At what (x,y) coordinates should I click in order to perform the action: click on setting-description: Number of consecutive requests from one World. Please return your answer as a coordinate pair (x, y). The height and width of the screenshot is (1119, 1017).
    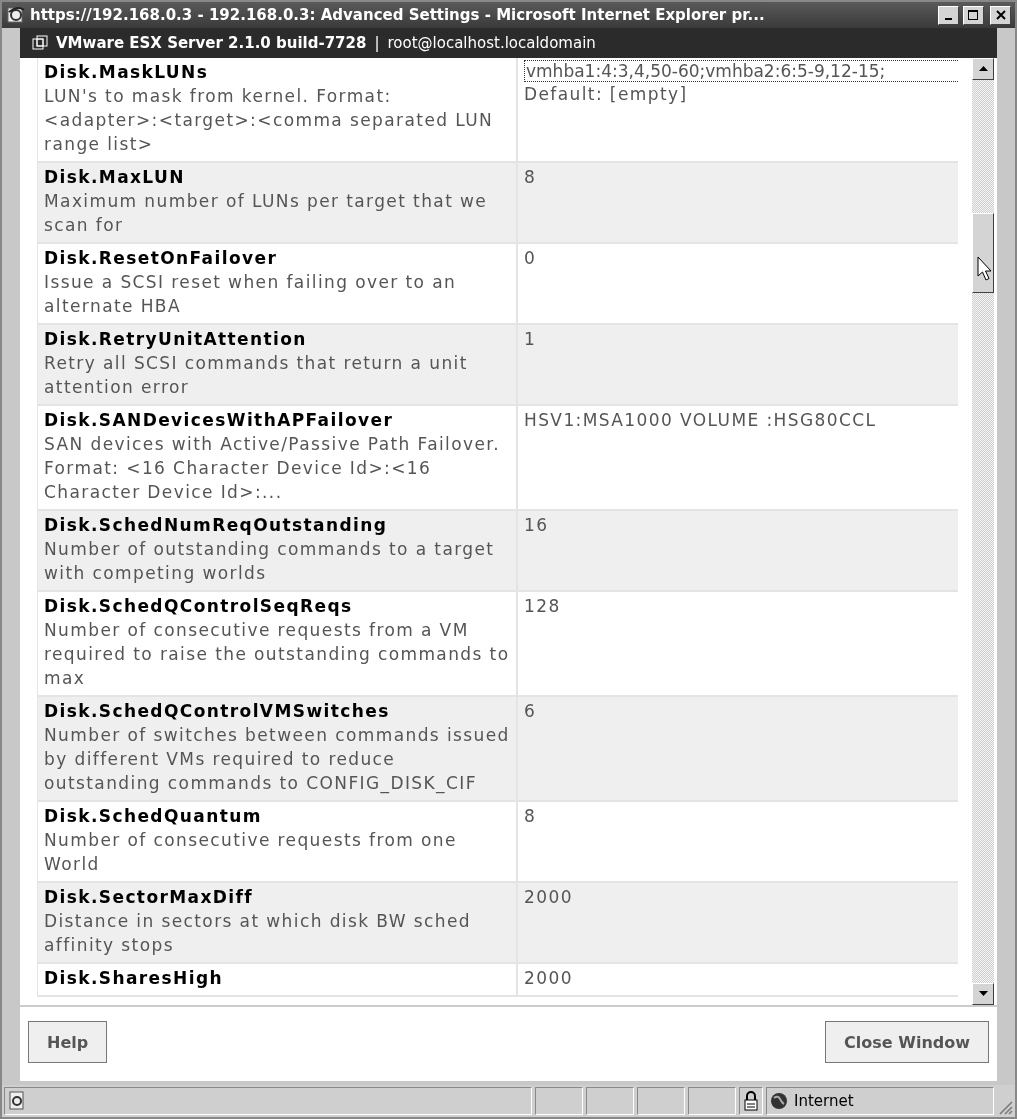
    Looking at the image, I should click on (251, 852).